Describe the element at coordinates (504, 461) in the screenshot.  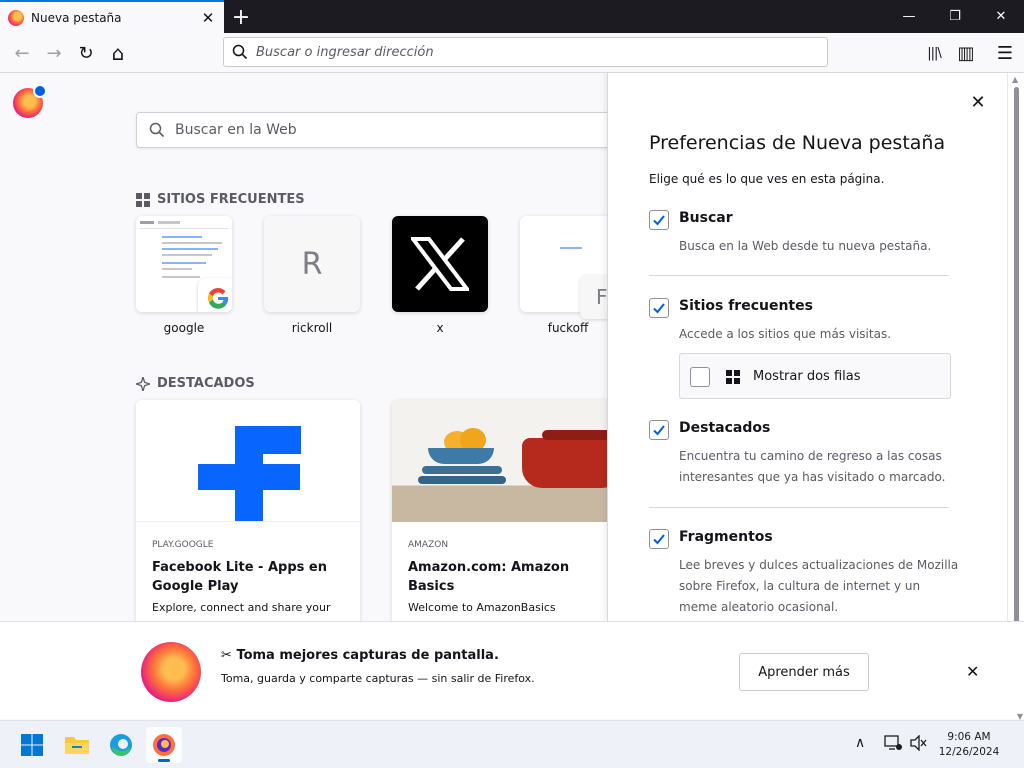
I see `amazon-product-image` at that location.